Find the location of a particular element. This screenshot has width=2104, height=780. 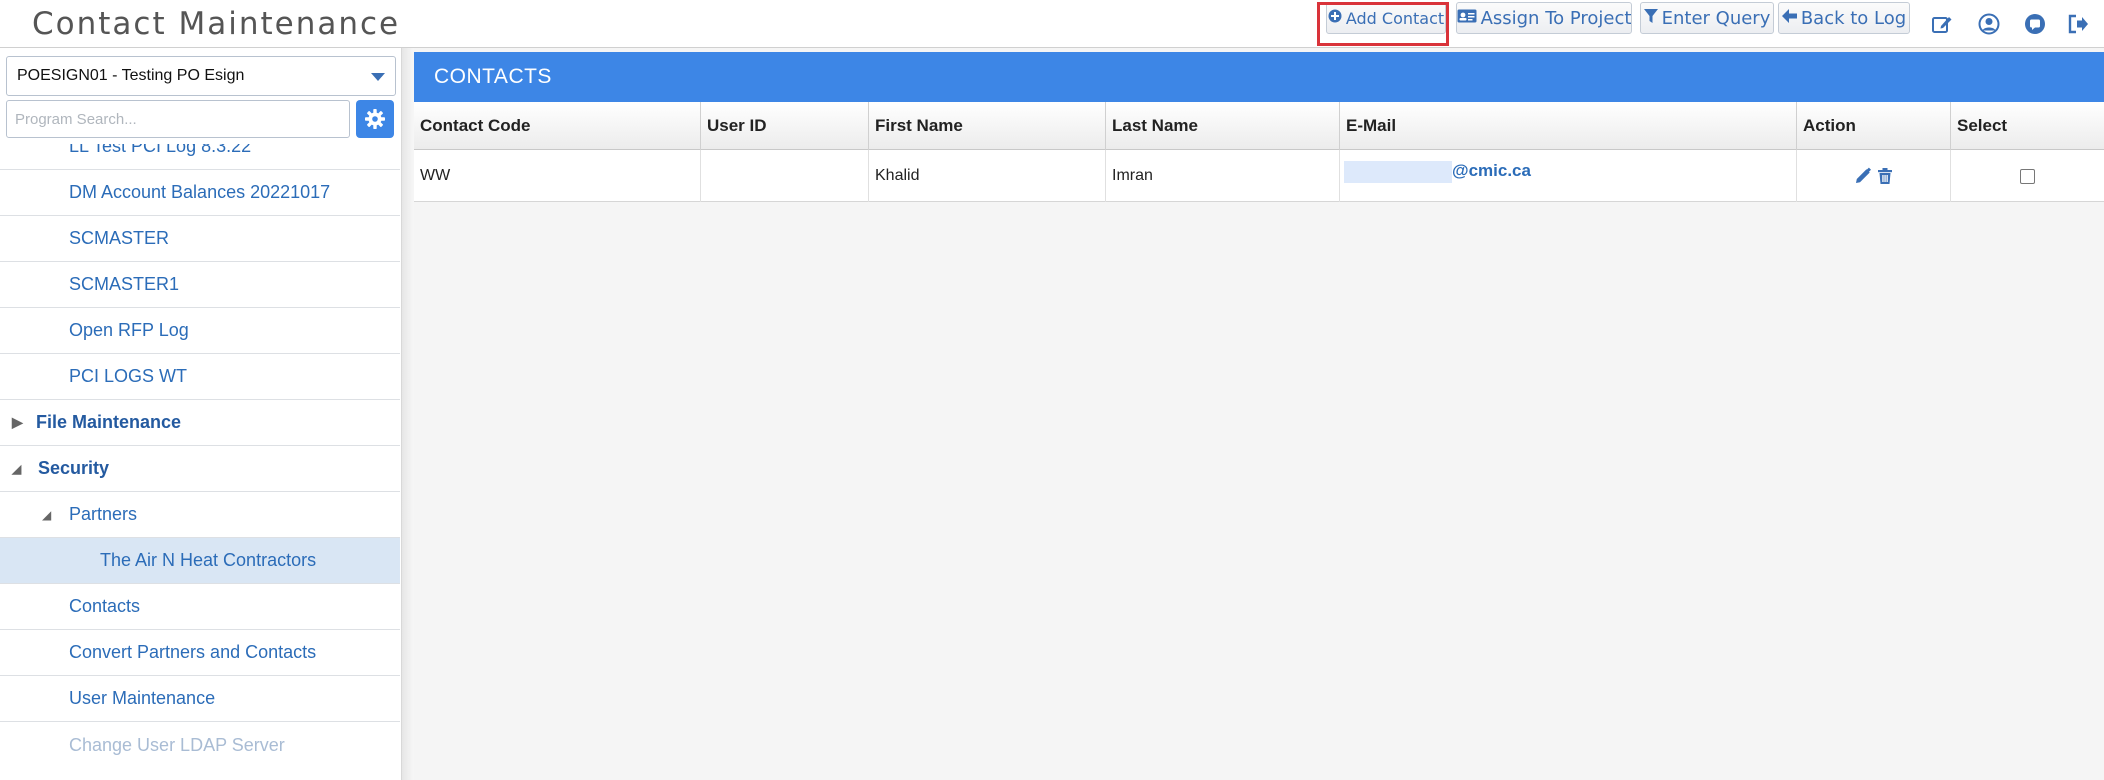

sidebar-item-label: The Air N Heat Contractors is located at coordinates (208, 560).